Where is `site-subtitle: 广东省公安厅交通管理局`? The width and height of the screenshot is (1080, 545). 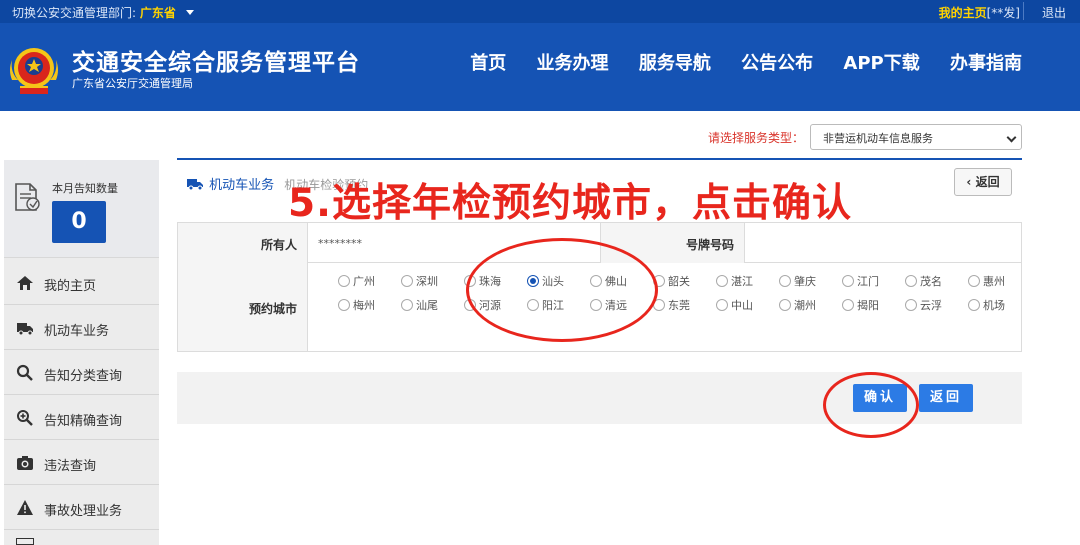
site-subtitle: 广东省公安厅交通管理局 is located at coordinates (132, 83).